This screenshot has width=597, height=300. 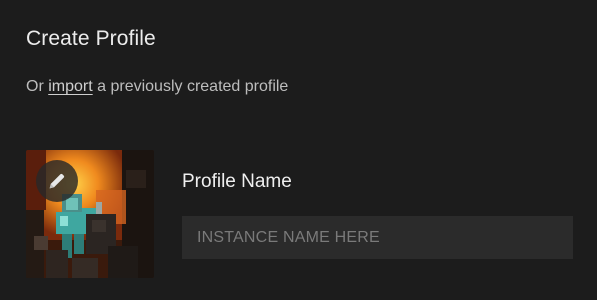 What do you see at coordinates (37, 86) in the screenshot?
I see `import-hint-prefix: Or` at bounding box center [37, 86].